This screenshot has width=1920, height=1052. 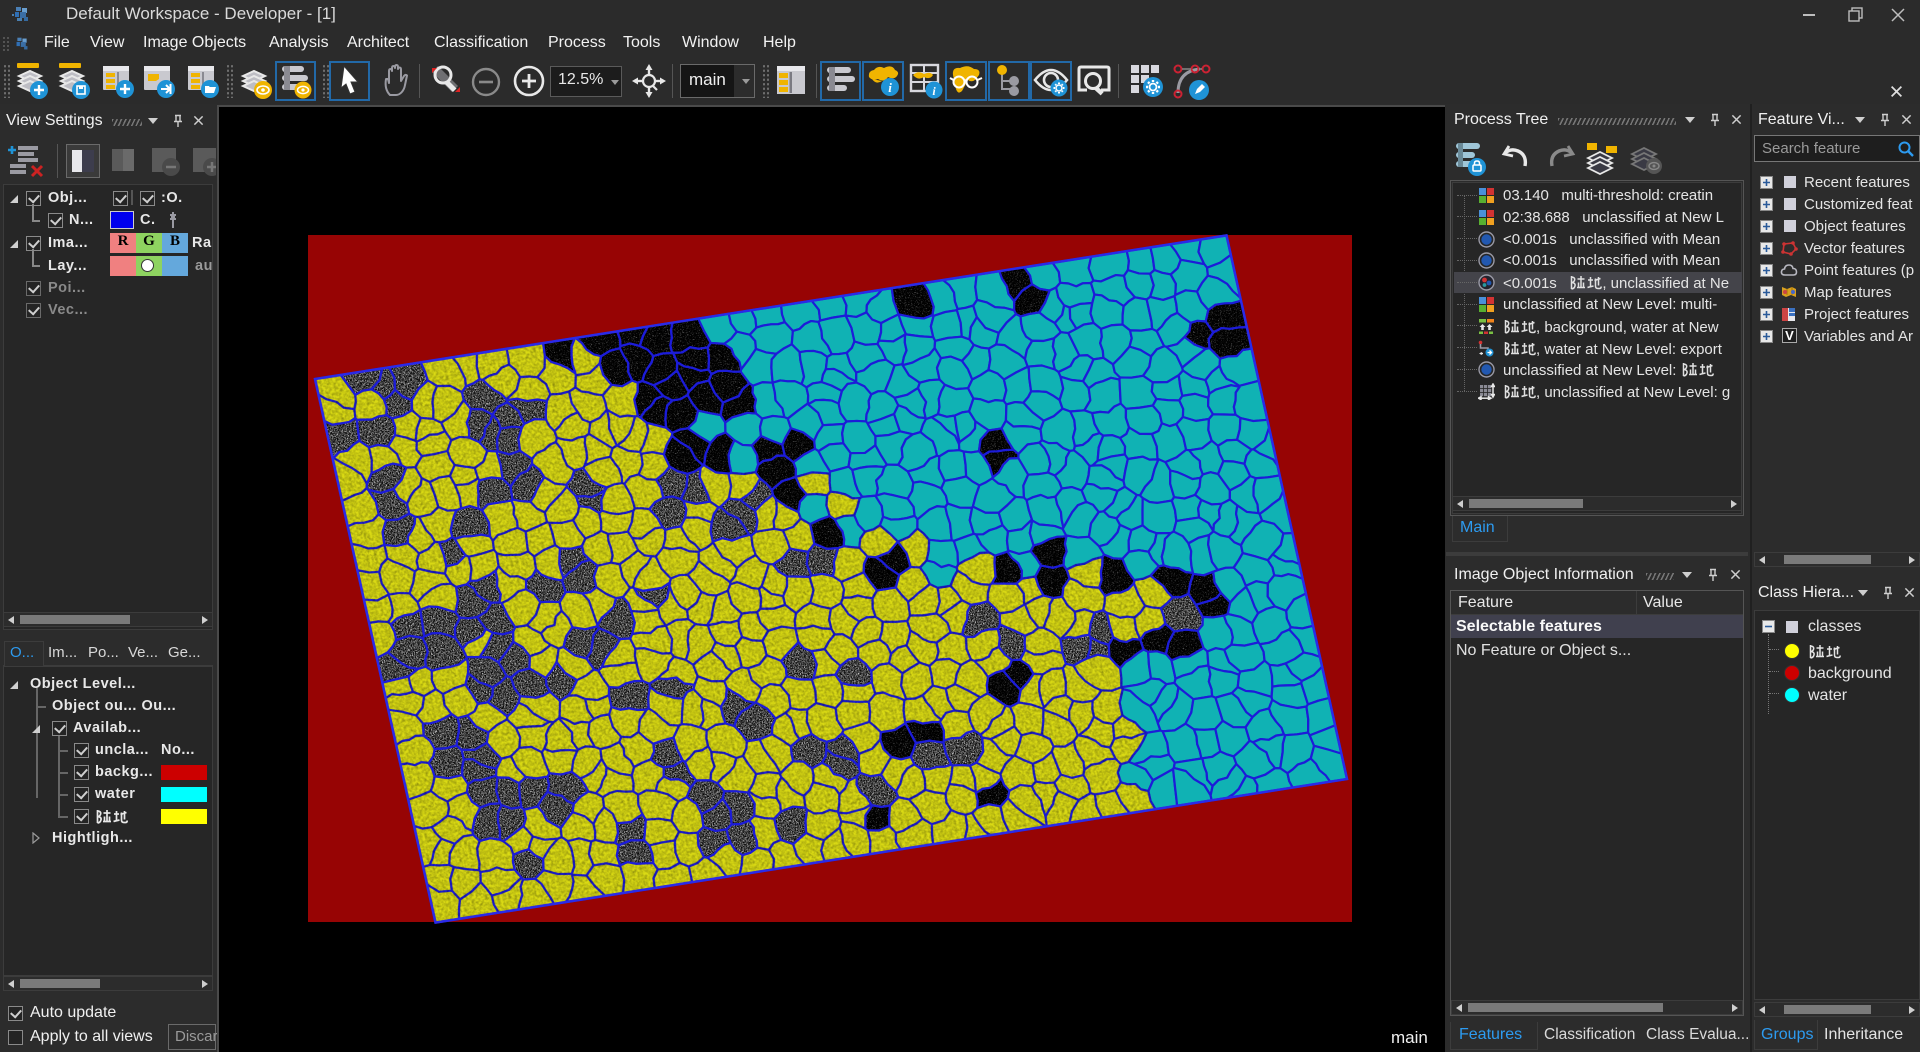 What do you see at coordinates (890, 87) in the screenshot?
I see `svg-text: i` at bounding box center [890, 87].